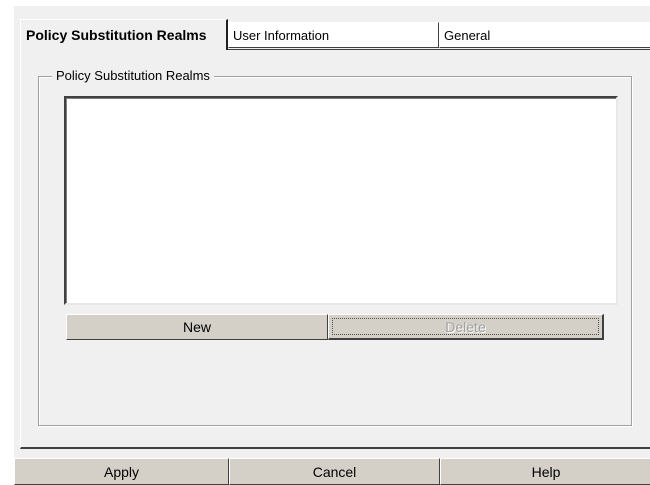  I want to click on new-button-label: New, so click(196, 327).